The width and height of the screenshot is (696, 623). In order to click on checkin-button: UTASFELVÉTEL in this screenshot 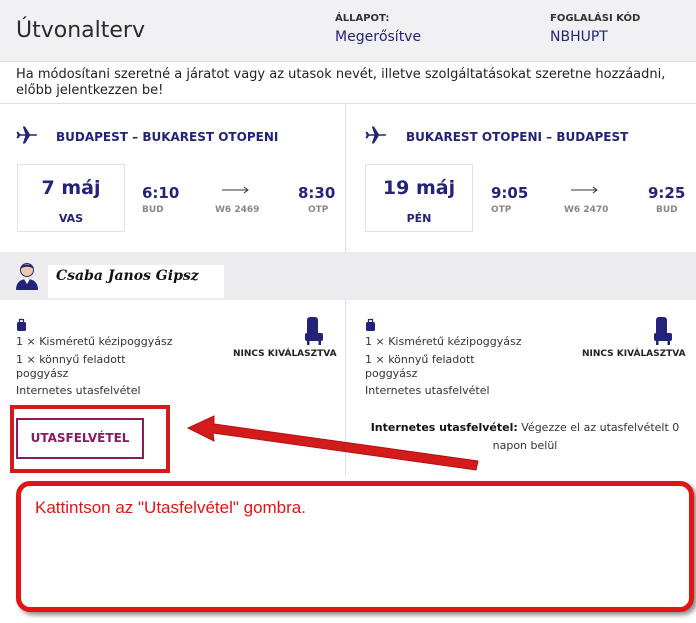, I will do `click(80, 438)`.